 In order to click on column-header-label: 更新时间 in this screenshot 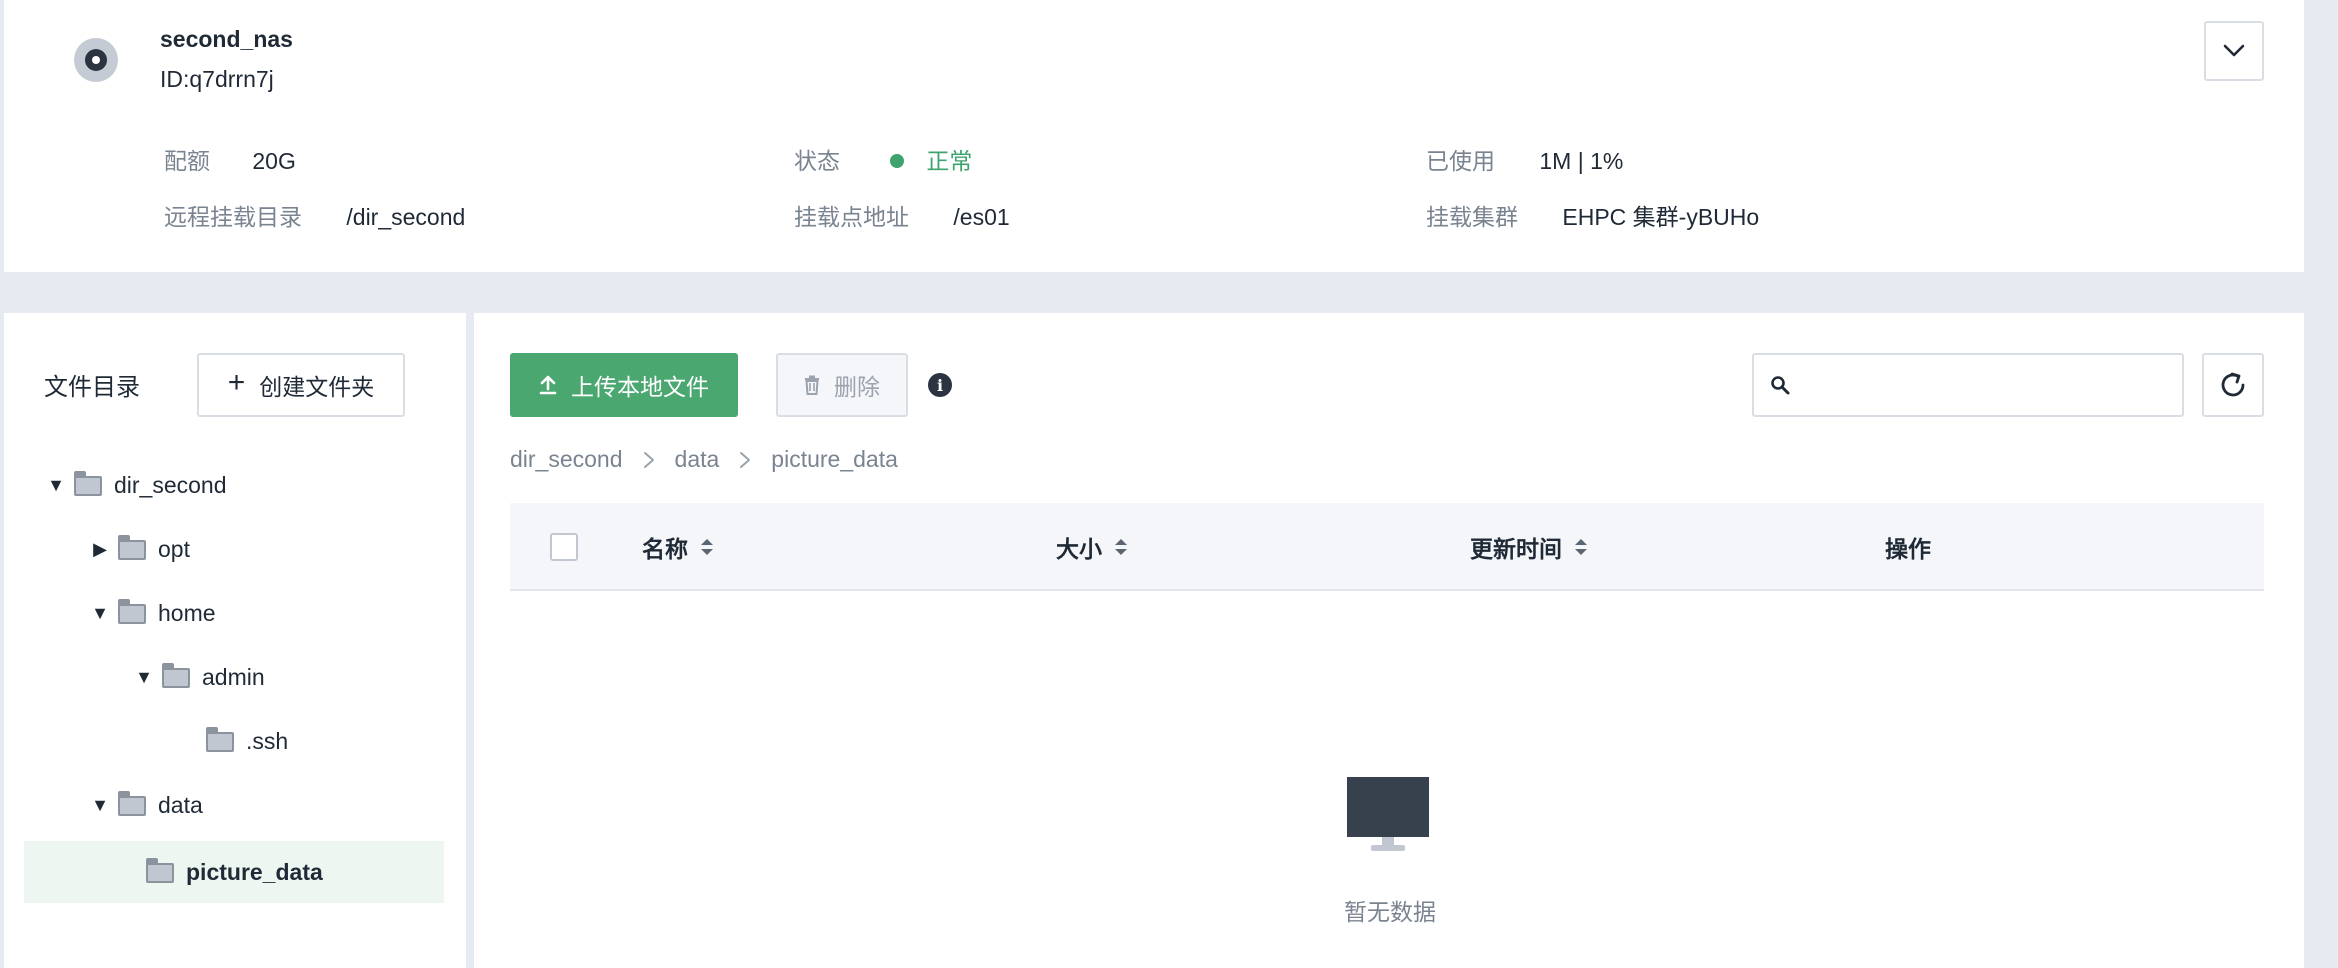, I will do `click(1516, 549)`.